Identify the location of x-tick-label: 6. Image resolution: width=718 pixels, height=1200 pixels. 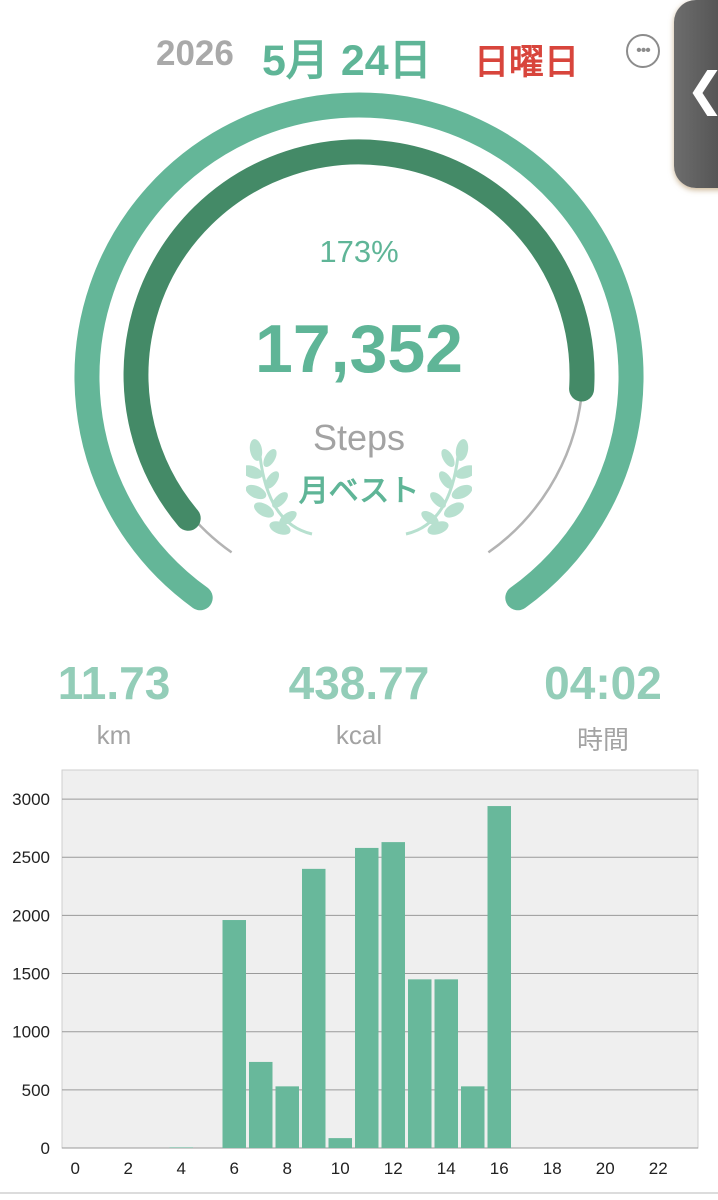
(234, 1168).